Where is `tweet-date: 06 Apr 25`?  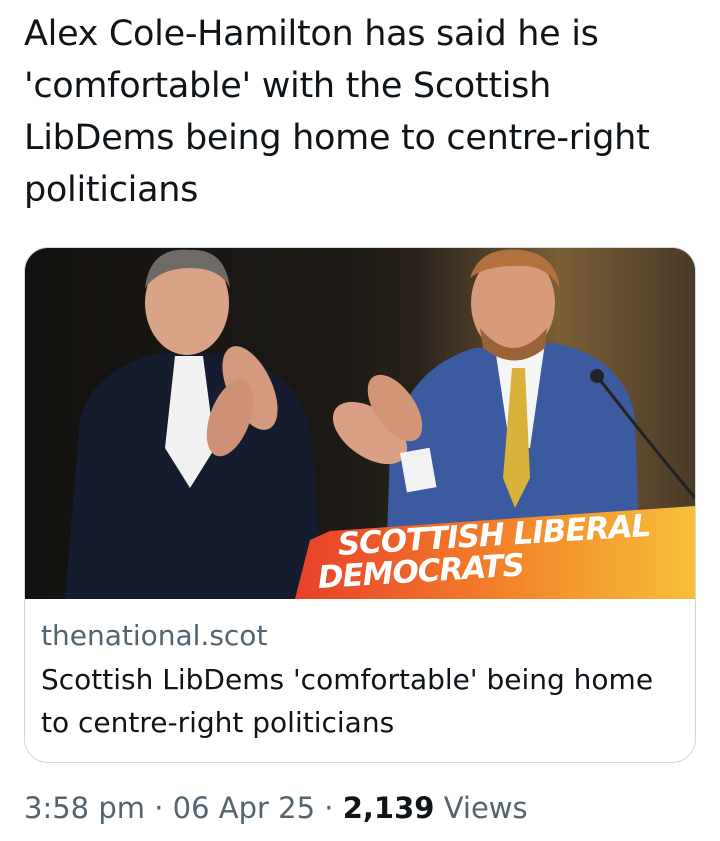
tweet-date: 06 Apr 25 is located at coordinates (244, 808).